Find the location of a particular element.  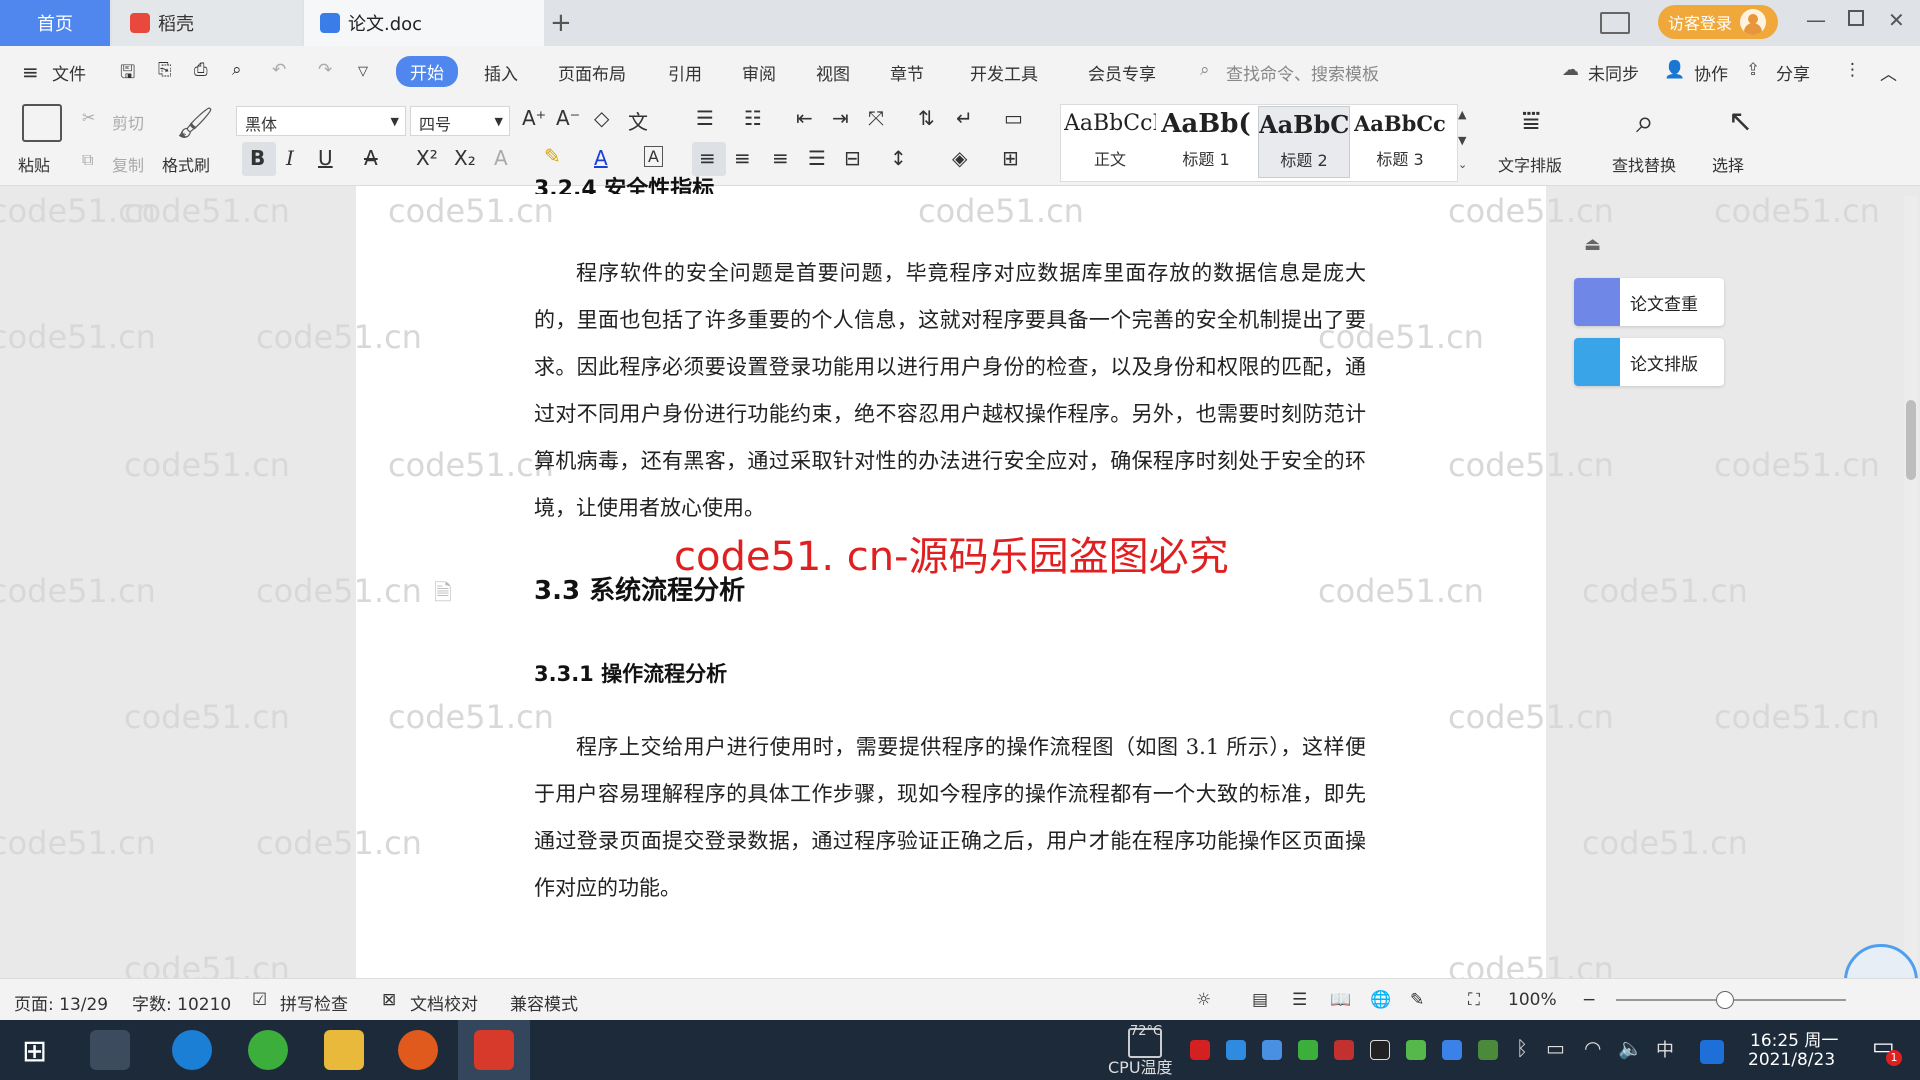

new-tab-button: + is located at coordinates (561, 23).